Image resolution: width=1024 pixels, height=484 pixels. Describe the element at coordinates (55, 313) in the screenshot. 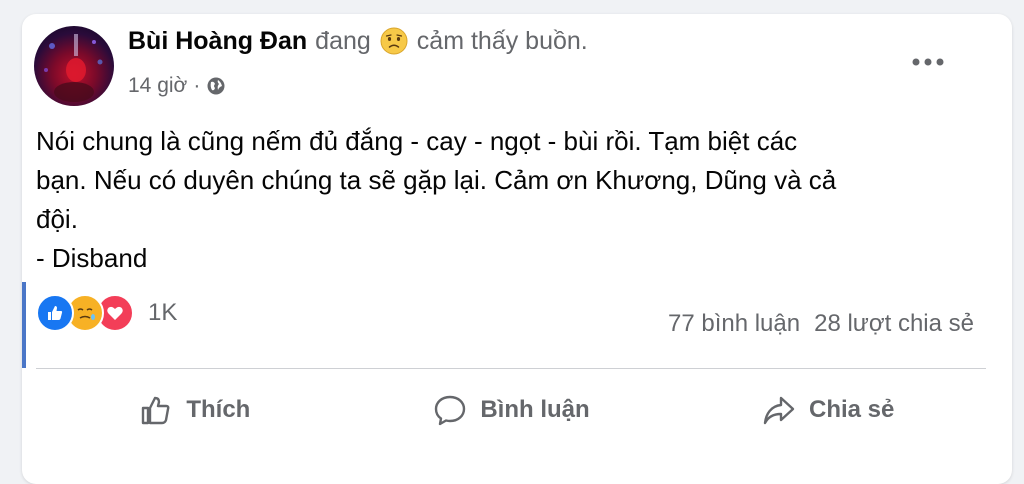

I see `like-icon` at that location.